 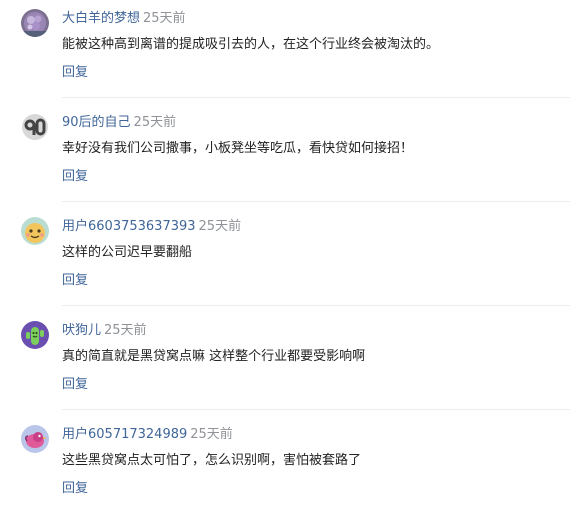 What do you see at coordinates (35, 231) in the screenshot?
I see `green-face-avatar-icon` at bounding box center [35, 231].